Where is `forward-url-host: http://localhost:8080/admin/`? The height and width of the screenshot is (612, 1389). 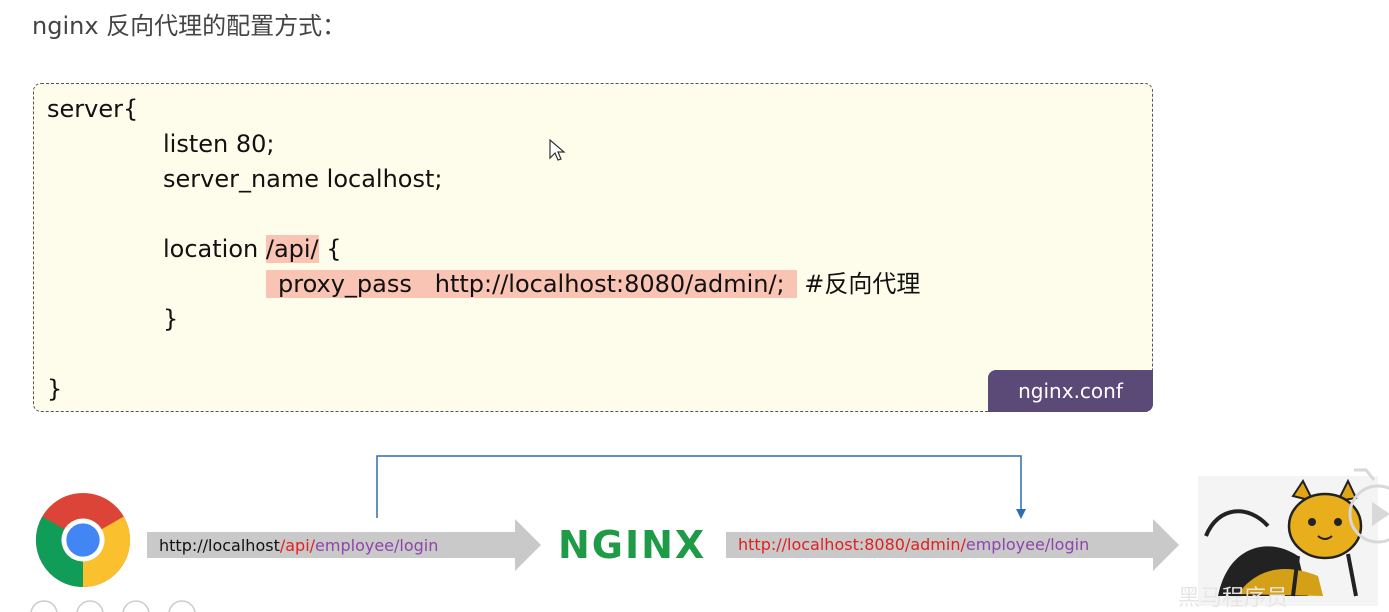 forward-url-host: http://localhost:8080/admin/ is located at coordinates (852, 544).